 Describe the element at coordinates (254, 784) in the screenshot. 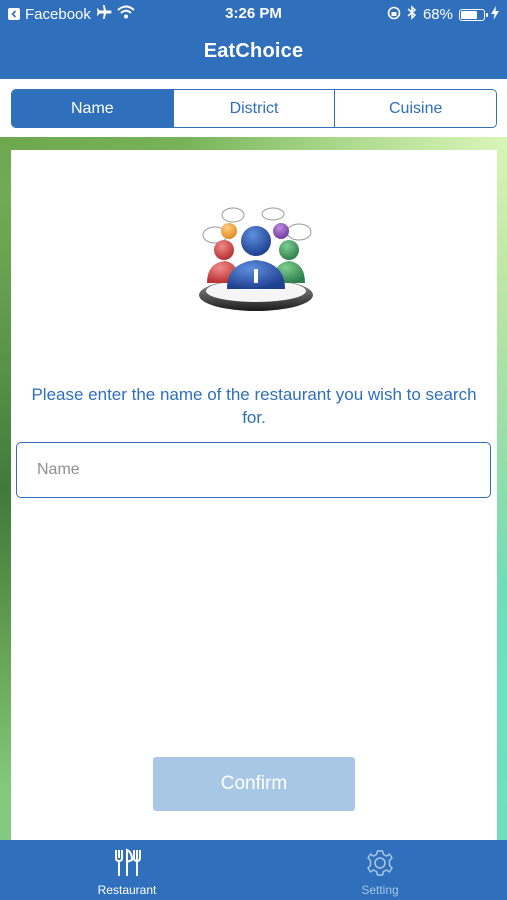

I see `confirm-button: Confirm` at that location.